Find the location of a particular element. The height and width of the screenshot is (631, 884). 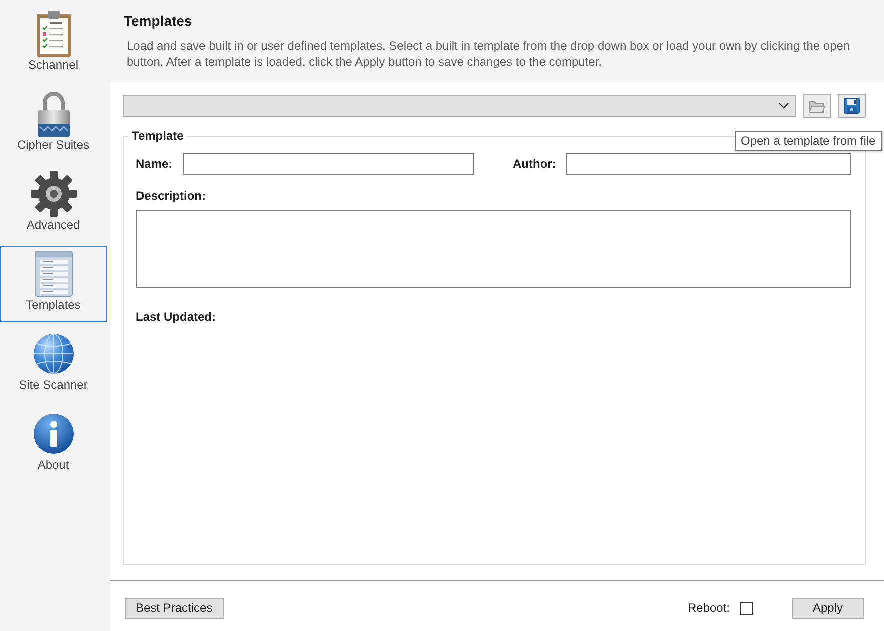

open-button is located at coordinates (817, 106).